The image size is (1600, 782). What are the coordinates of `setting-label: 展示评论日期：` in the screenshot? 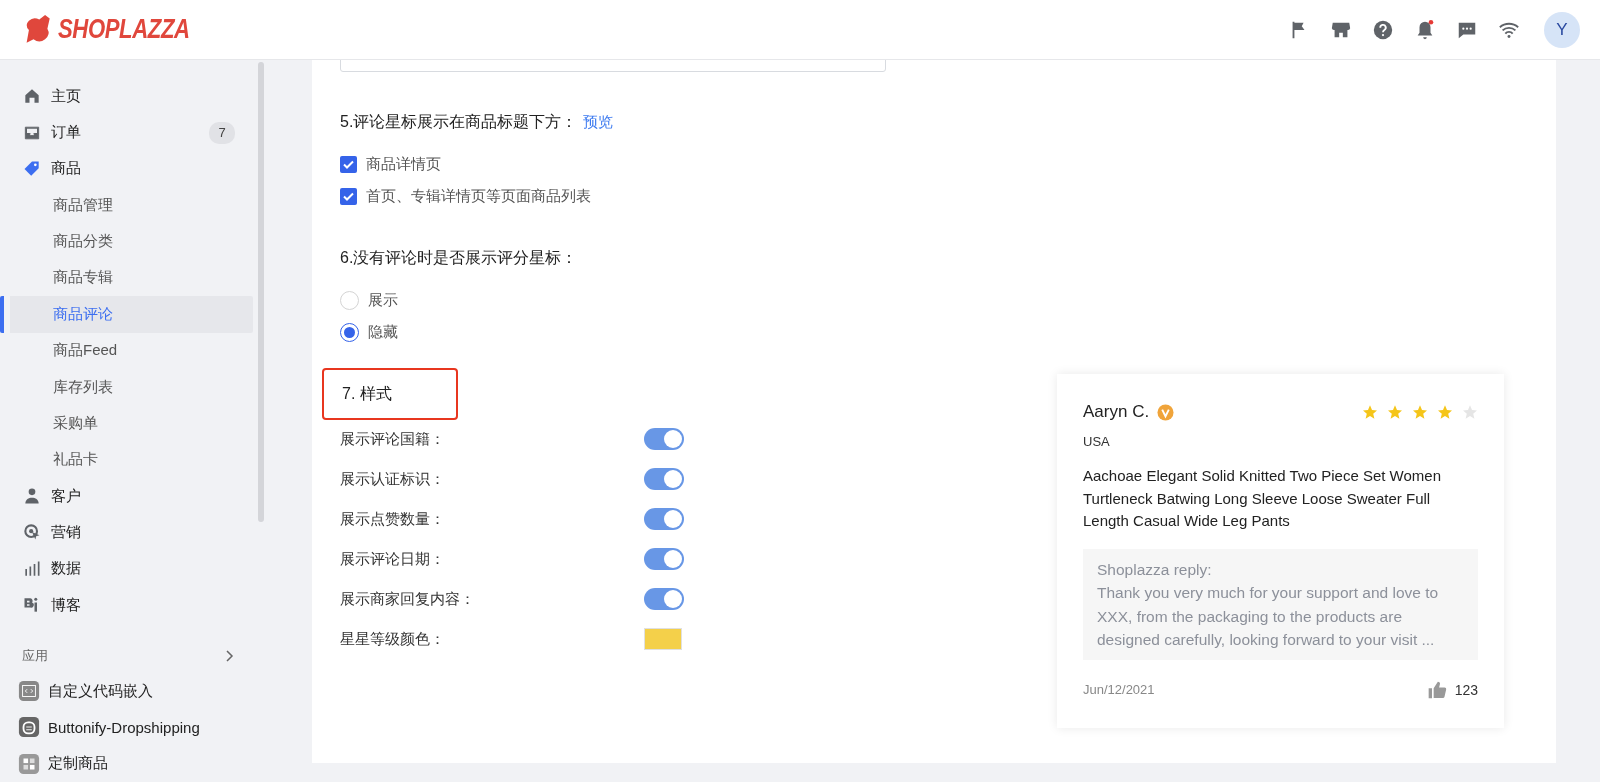 It's located at (393, 559).